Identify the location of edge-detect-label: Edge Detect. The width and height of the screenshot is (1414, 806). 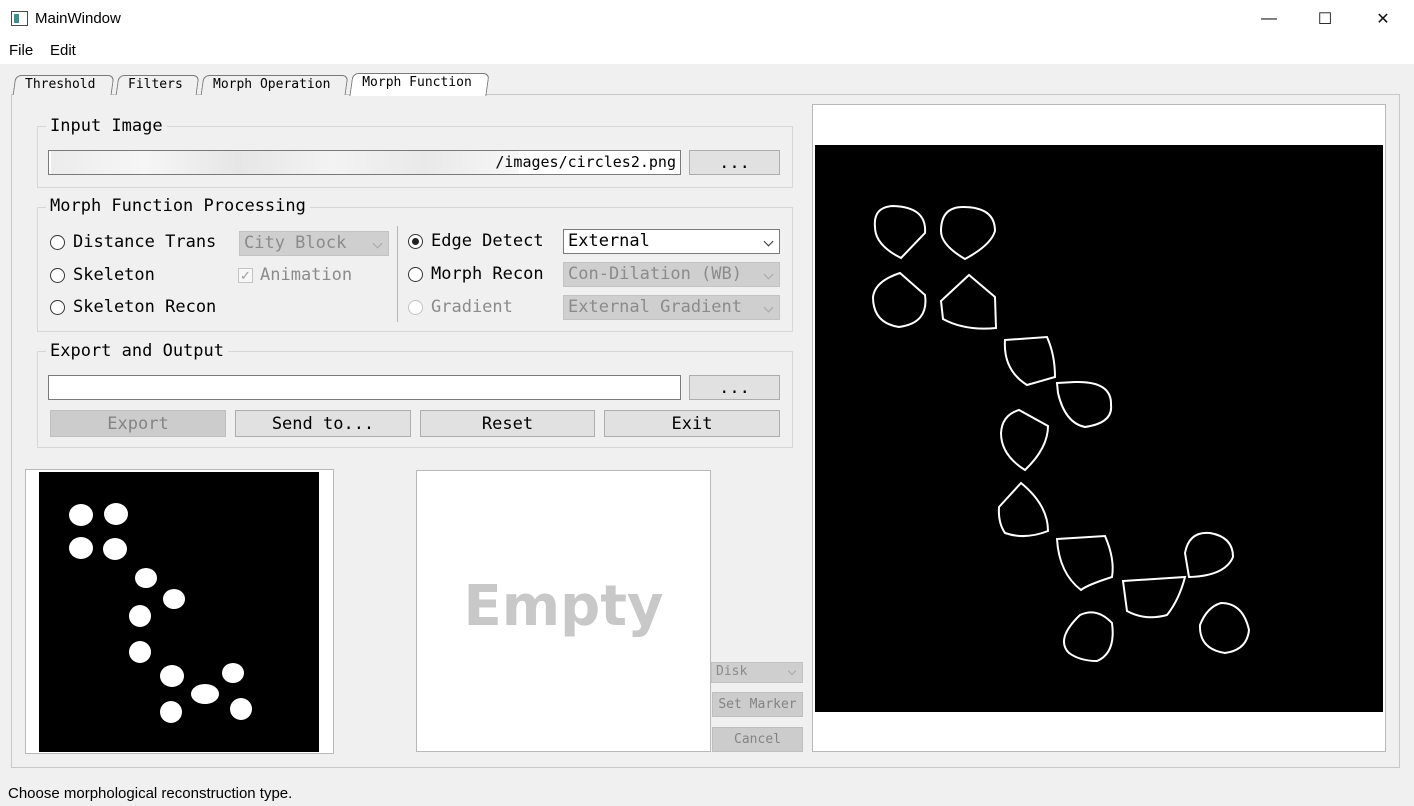
(487, 241).